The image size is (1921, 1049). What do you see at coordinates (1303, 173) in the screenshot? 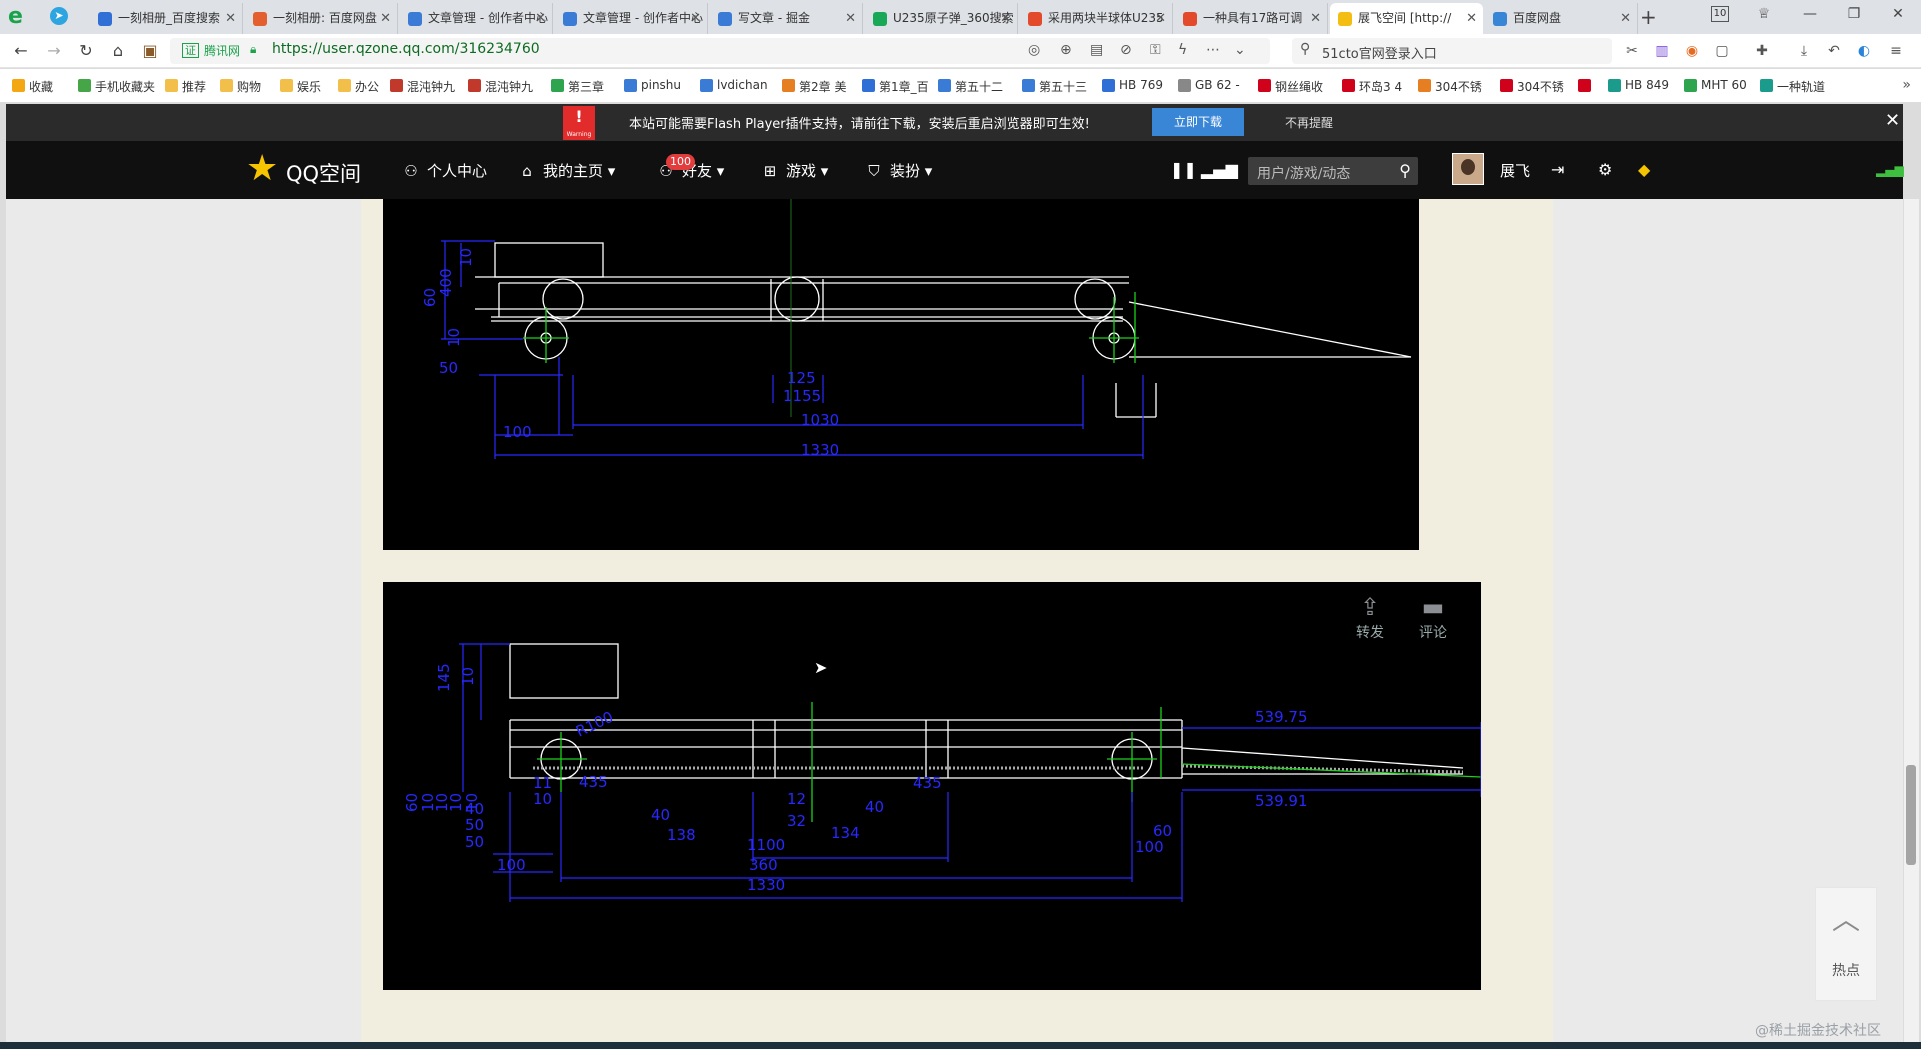
I see `qzone-search-input: 用户/游戏/动态` at bounding box center [1303, 173].